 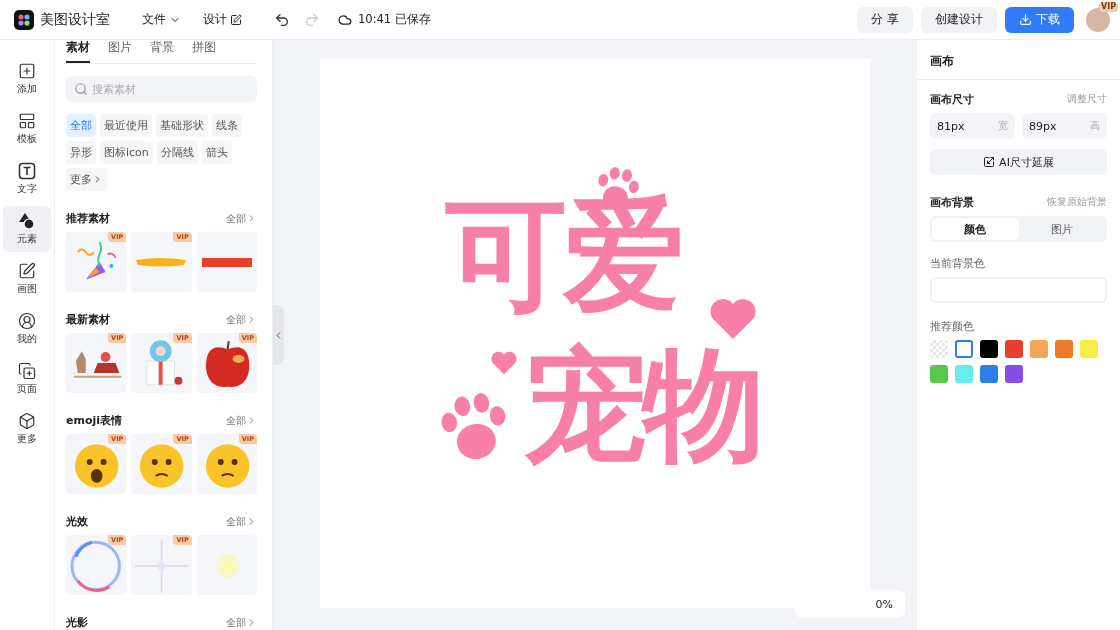 What do you see at coordinates (1061, 229) in the screenshot?
I see `segment-tab: 图片` at bounding box center [1061, 229].